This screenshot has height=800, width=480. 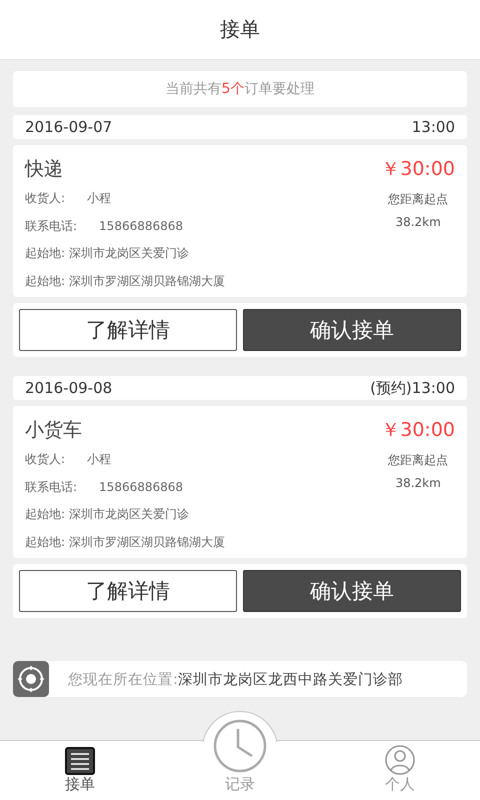 What do you see at coordinates (68, 127) in the screenshot?
I see `order-date: 2016-09-07` at bounding box center [68, 127].